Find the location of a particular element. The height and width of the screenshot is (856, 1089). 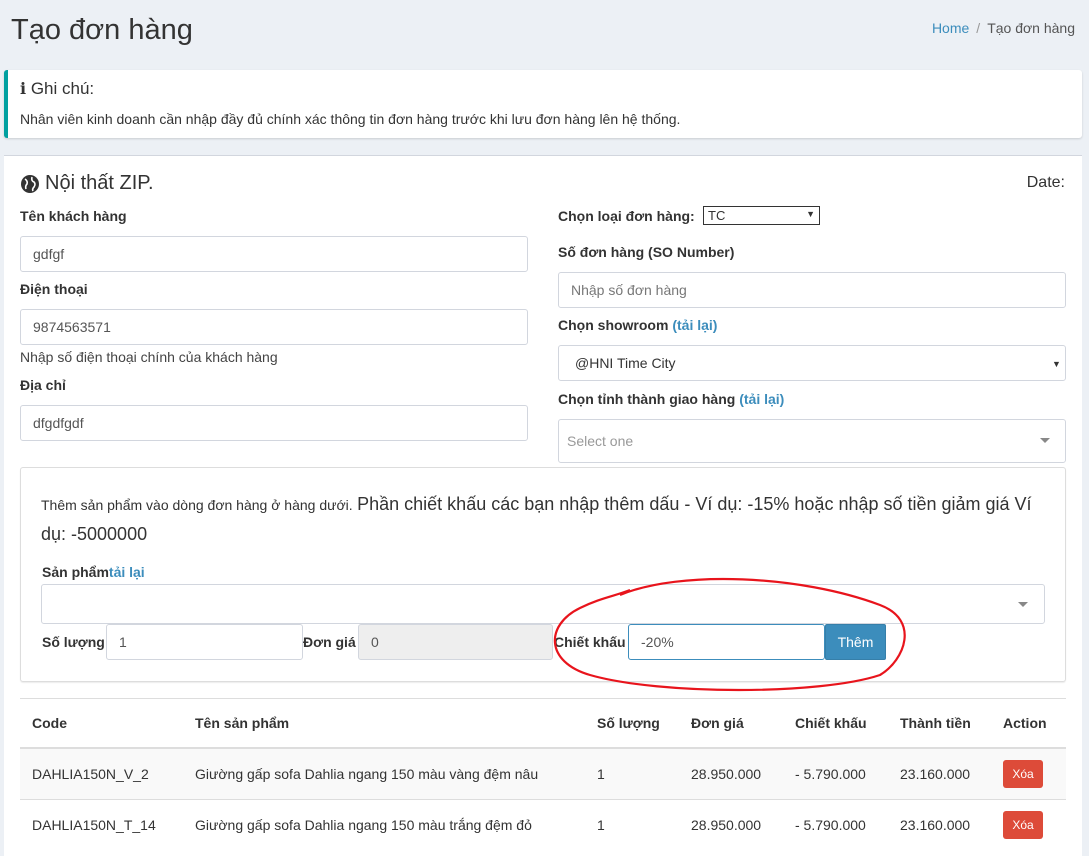

breadcrumb-current: Tạo đơn hàng is located at coordinates (1031, 28).